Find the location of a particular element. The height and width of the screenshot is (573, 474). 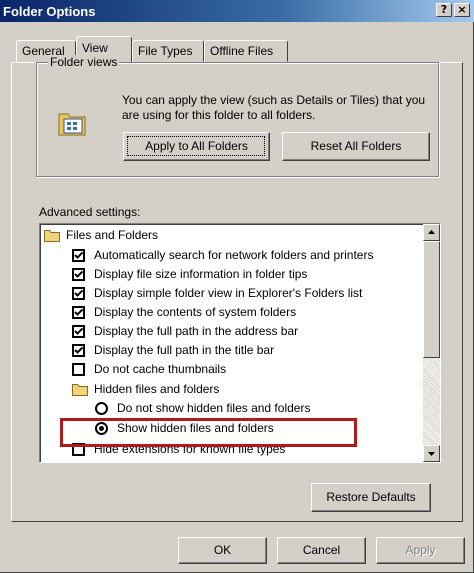

vertical-scrollbar is located at coordinates (431, 343).